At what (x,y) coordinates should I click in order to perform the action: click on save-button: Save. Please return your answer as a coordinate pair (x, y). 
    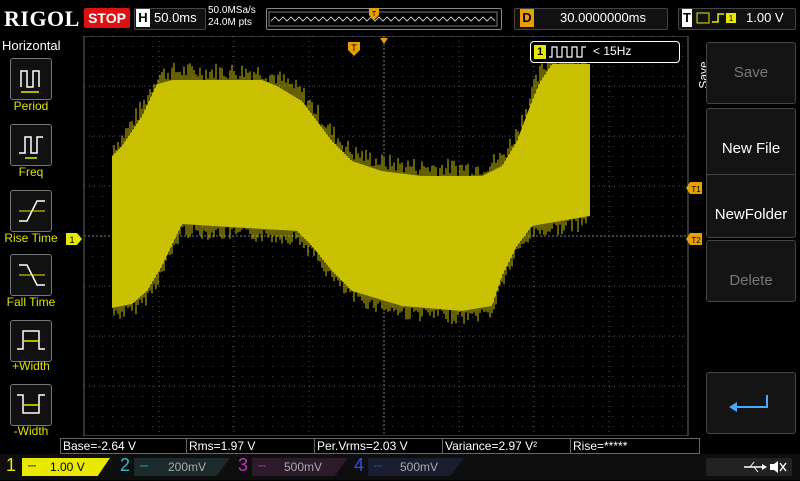
    Looking at the image, I should click on (751, 73).